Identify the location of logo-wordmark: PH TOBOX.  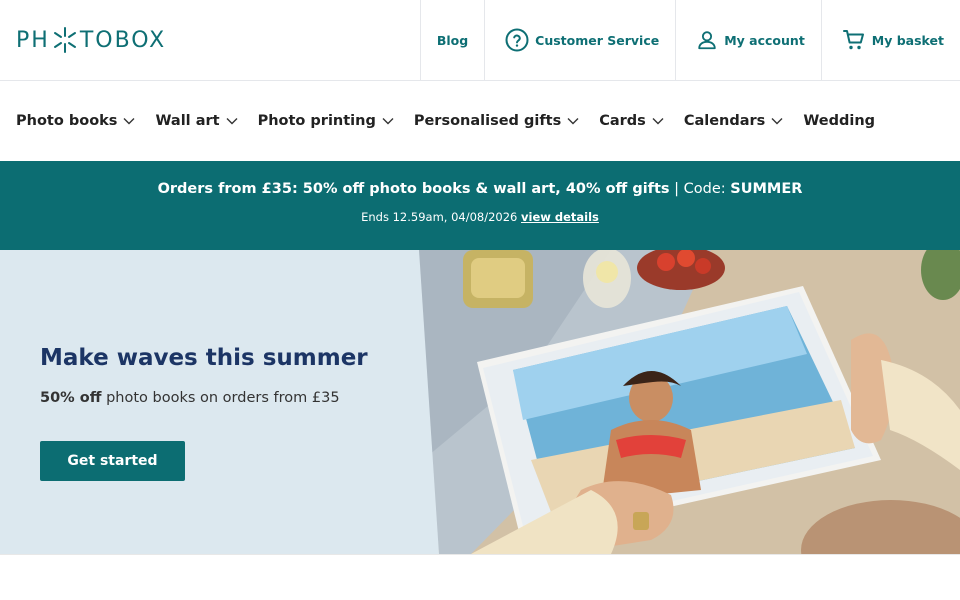
(91, 40).